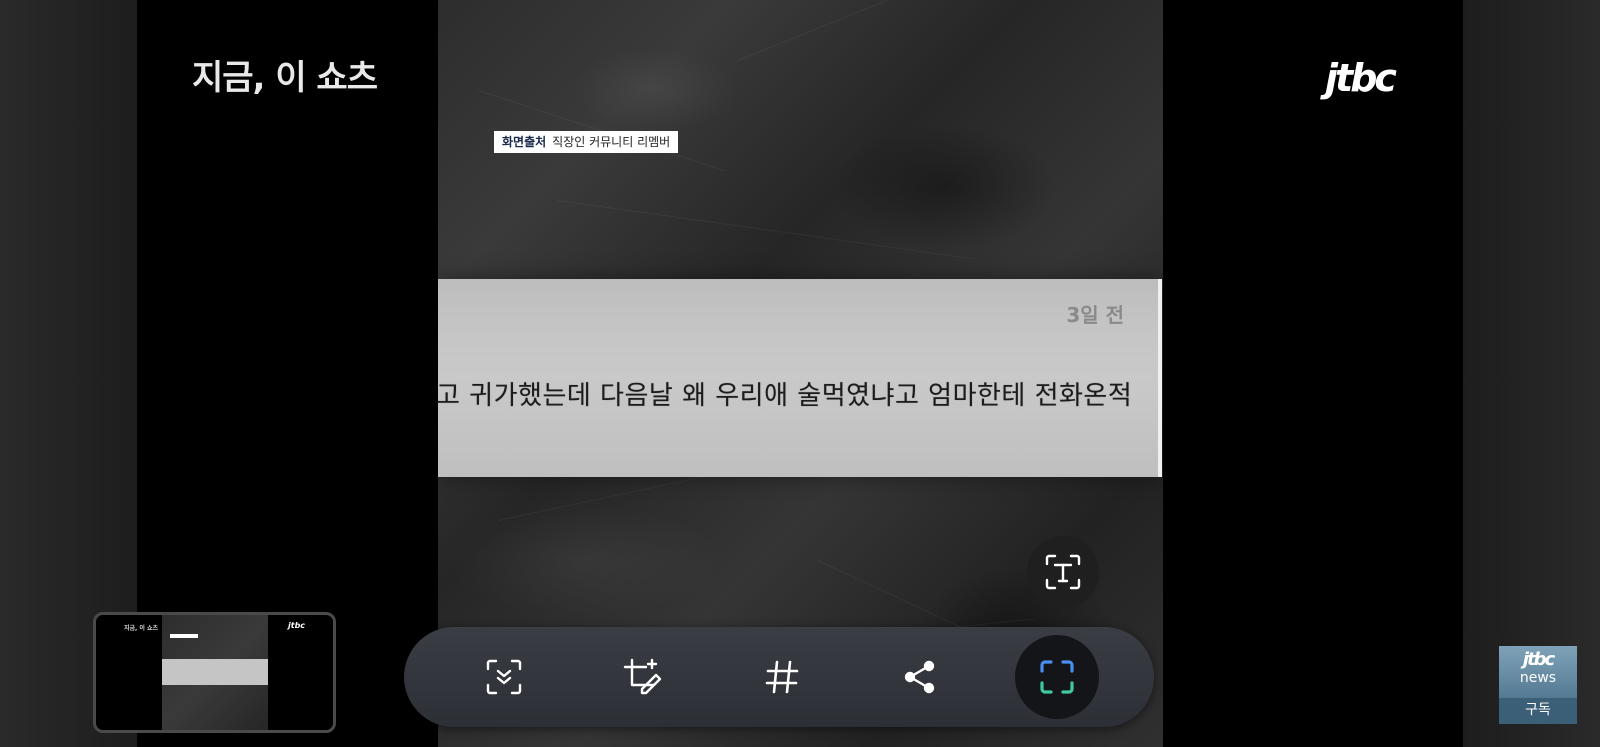 The width and height of the screenshot is (1600, 747). I want to click on smart-select-icon, so click(1057, 677).